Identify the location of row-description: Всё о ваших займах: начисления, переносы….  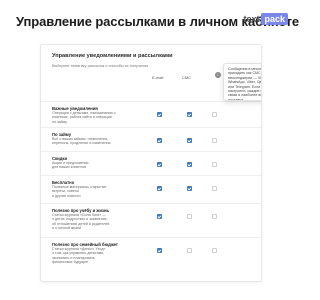
(81, 141).